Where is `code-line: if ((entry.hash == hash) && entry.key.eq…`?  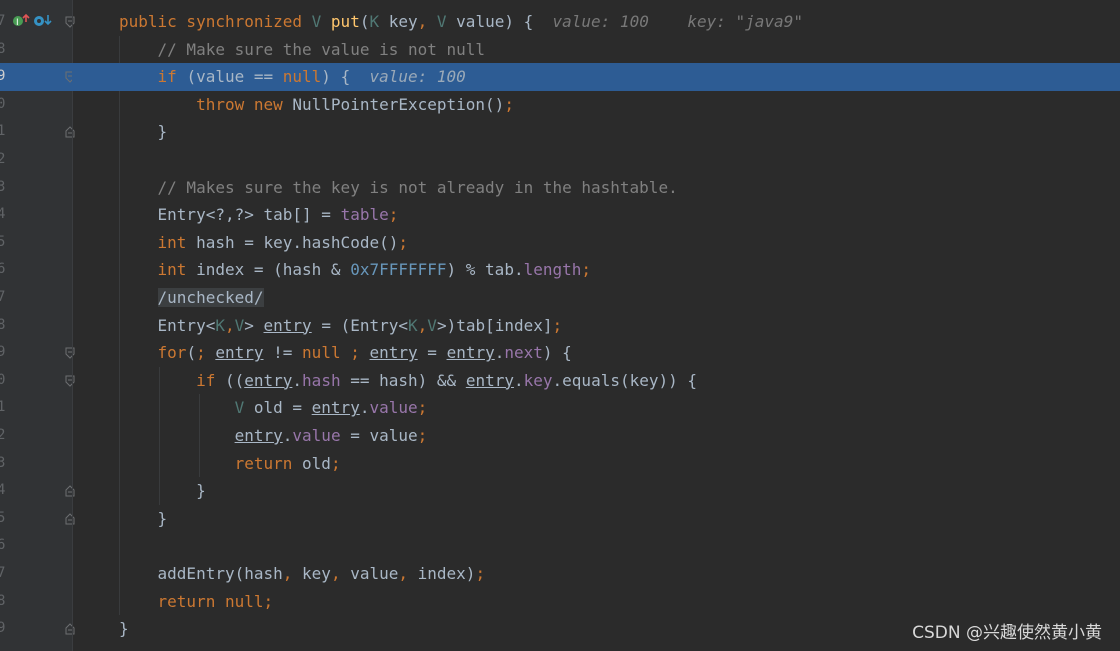
code-line: if ((entry.hash == hash) && entry.key.eq… is located at coordinates (596, 381).